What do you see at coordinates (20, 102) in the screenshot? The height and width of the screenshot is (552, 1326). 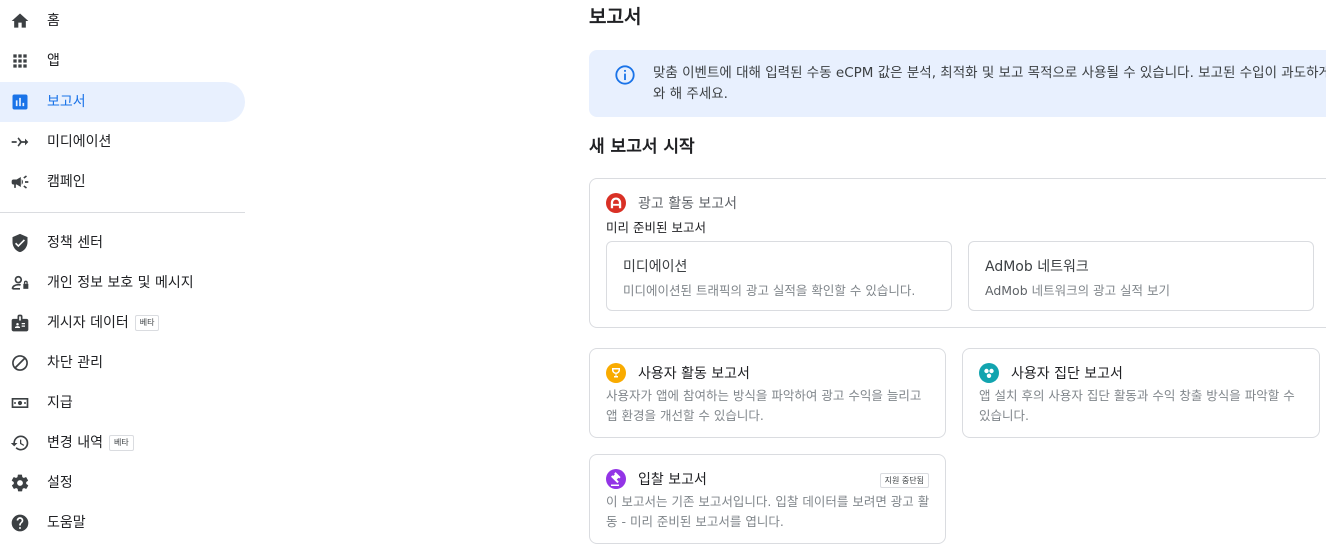 I see `bar-chart-icon` at bounding box center [20, 102].